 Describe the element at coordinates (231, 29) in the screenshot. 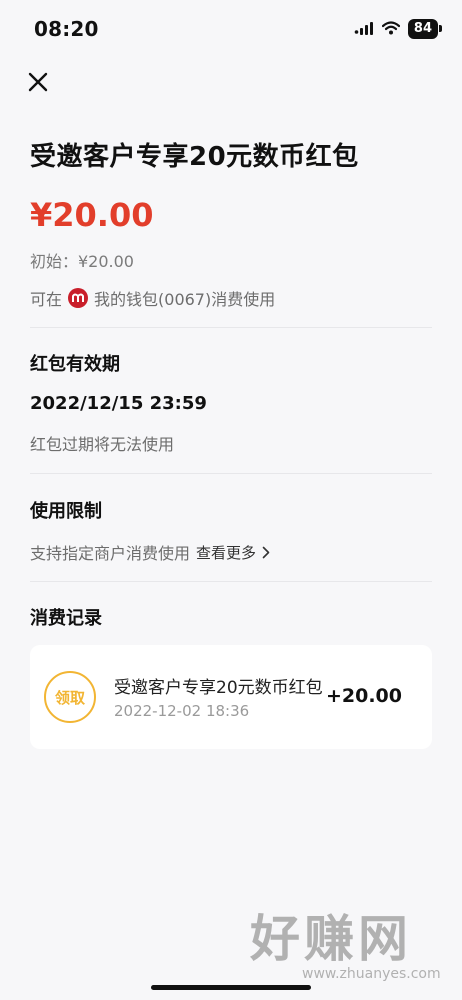

I see `status-bar: 08:20 84` at that location.